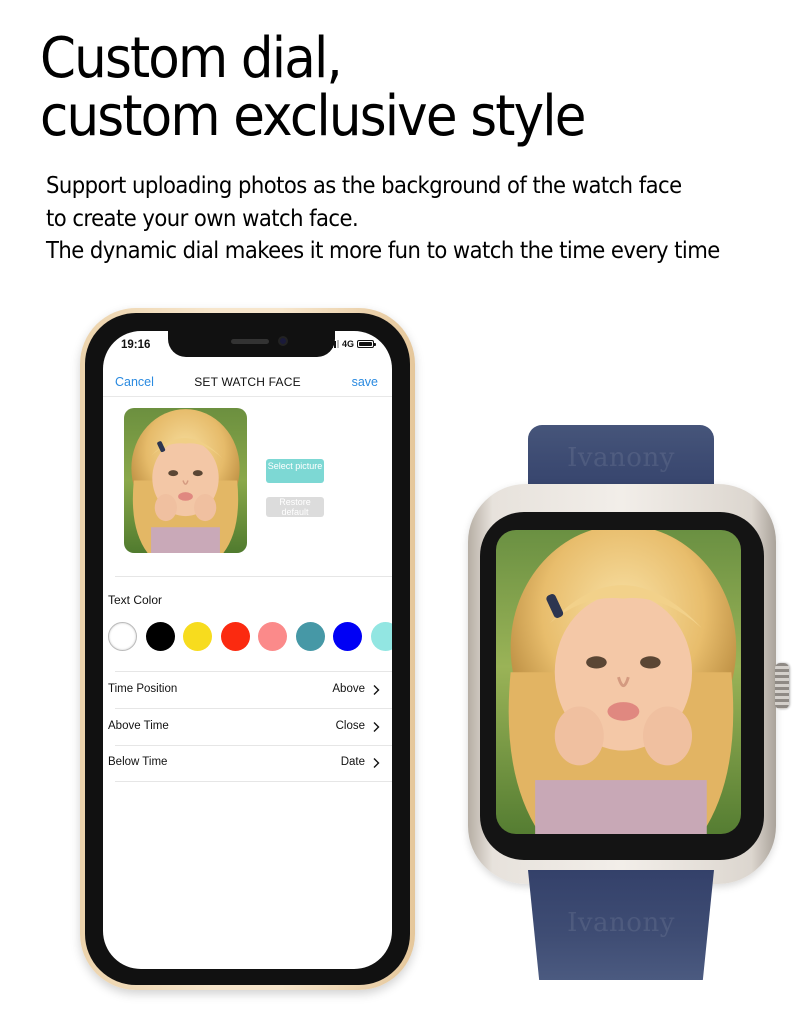 The width and height of the screenshot is (800, 1034). I want to click on phone-notch, so click(251, 344).